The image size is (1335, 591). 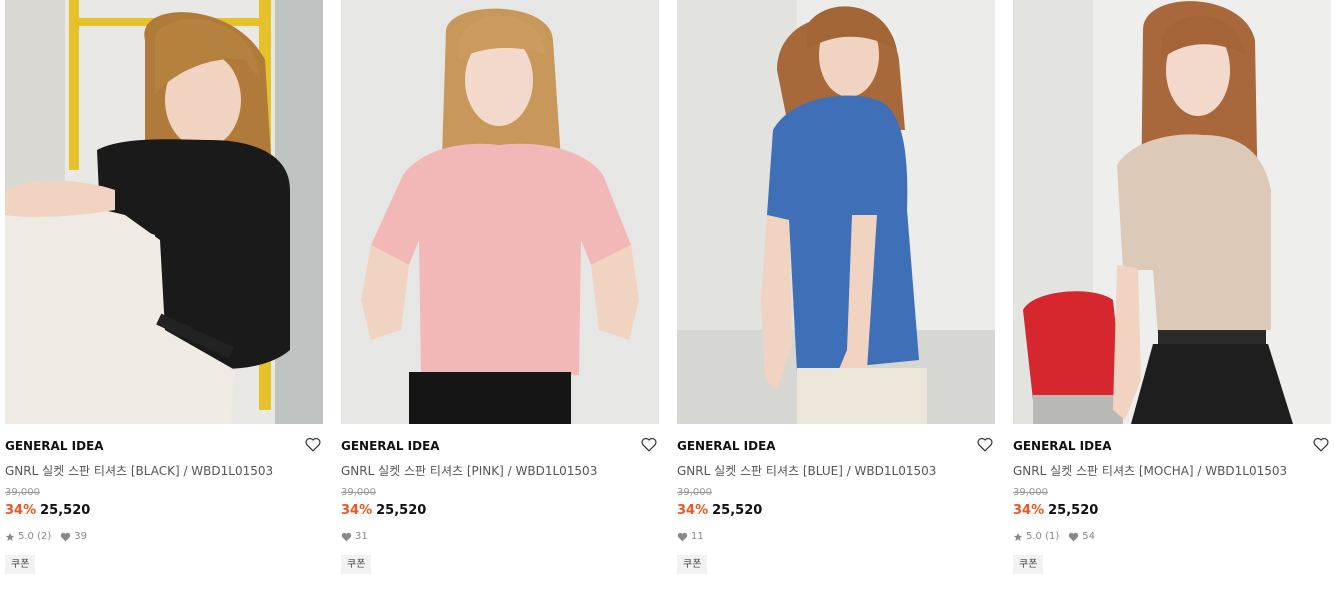 I want to click on product-name: GNRL 실켓 스판 티셔츠 [MOCHA] / WBD1L01503, so click(x=1150, y=470).